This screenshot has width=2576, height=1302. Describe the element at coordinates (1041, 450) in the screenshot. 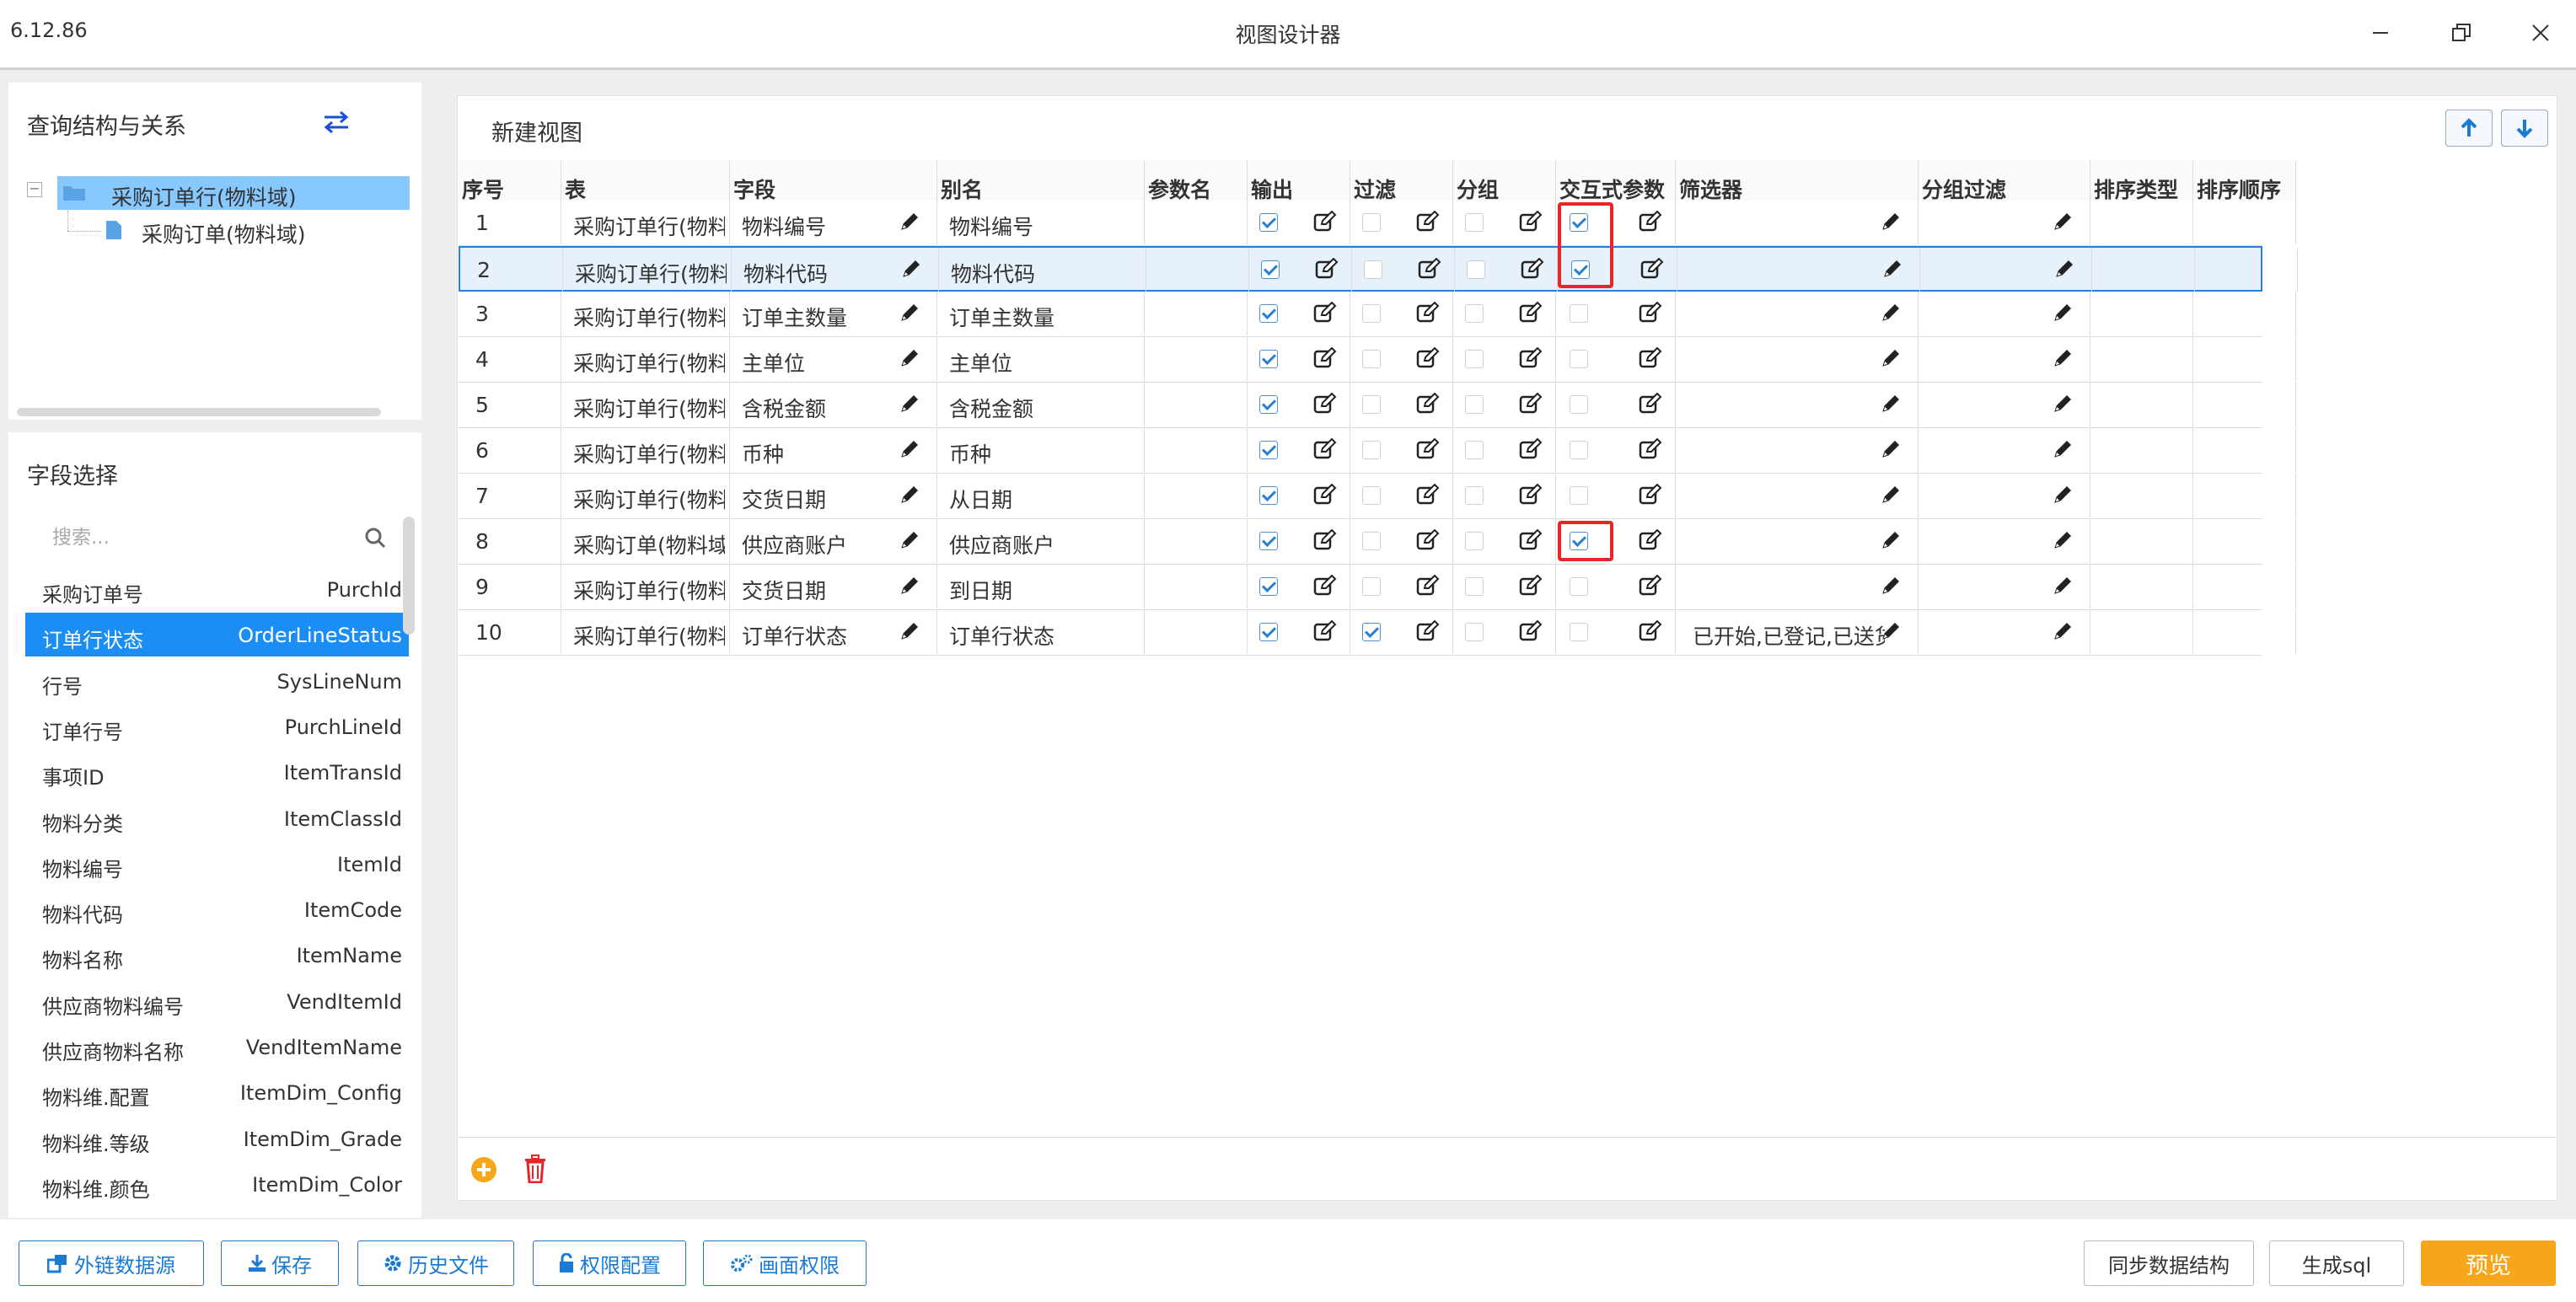

I see `cell-alias: 币种` at that location.